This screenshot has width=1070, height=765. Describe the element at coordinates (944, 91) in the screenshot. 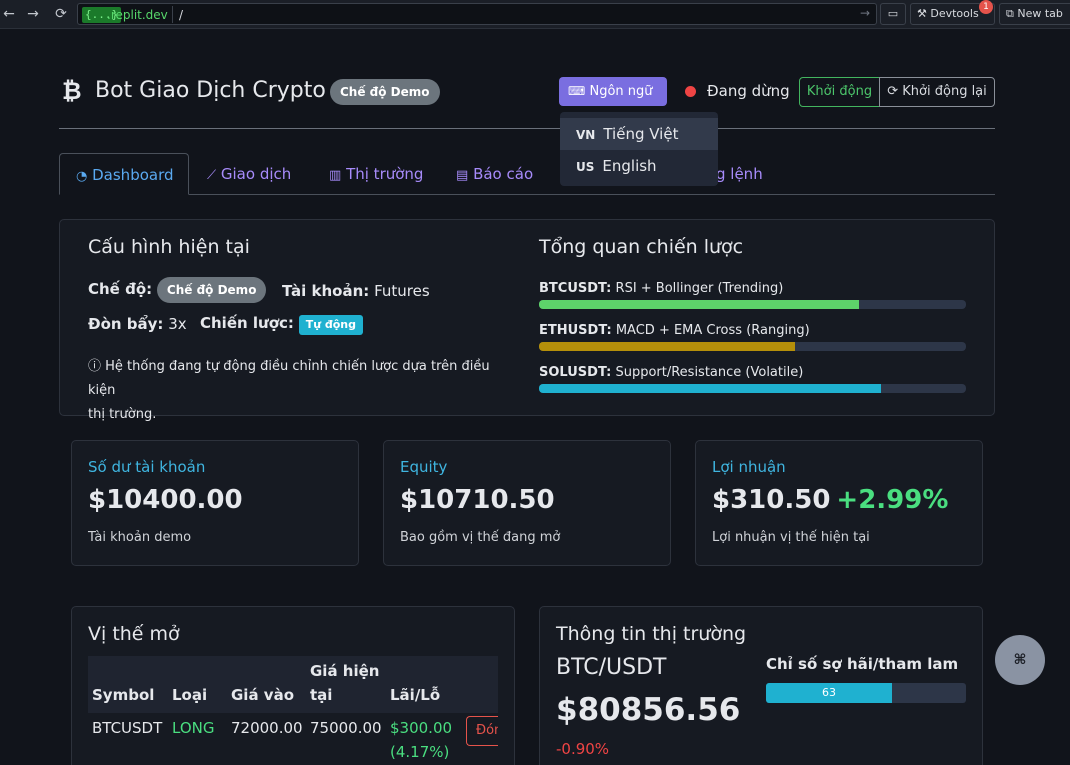

I see `restart-label: Khởi động lại` at that location.